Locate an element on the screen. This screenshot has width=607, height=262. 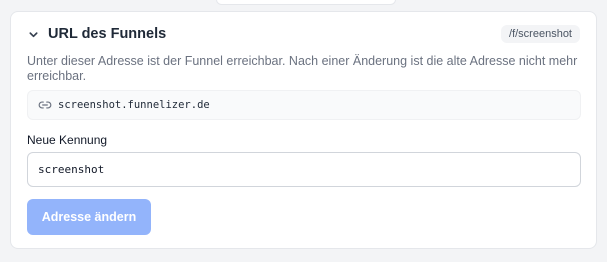
top-panel-edge is located at coordinates (306, 2).